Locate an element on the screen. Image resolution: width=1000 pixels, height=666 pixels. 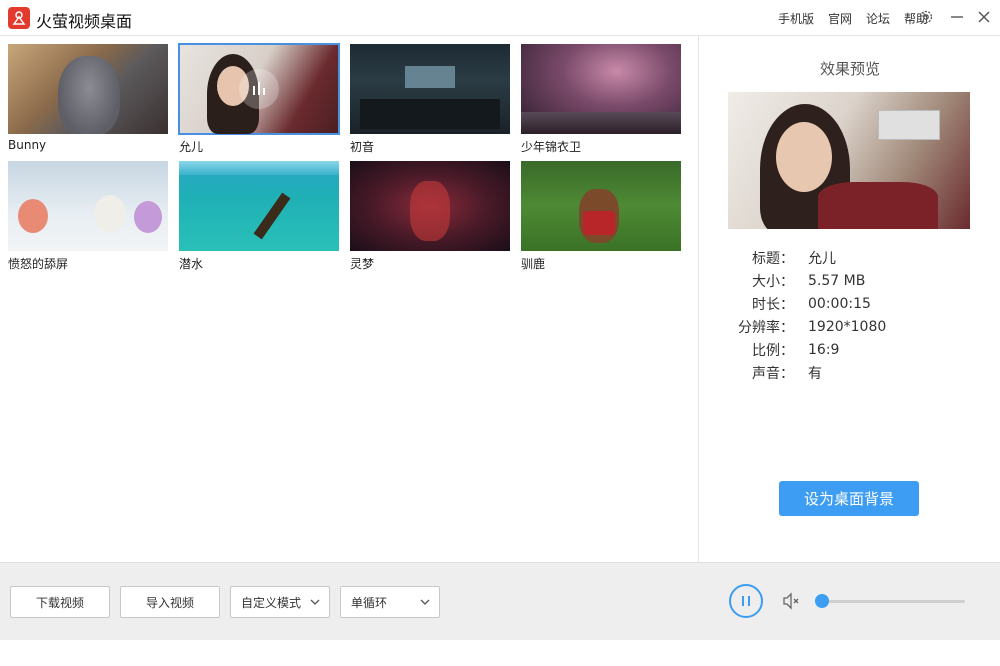
title-bar: 火萤视频桌面 手机版 官网 论坛 帮助 is located at coordinates (500, 18).